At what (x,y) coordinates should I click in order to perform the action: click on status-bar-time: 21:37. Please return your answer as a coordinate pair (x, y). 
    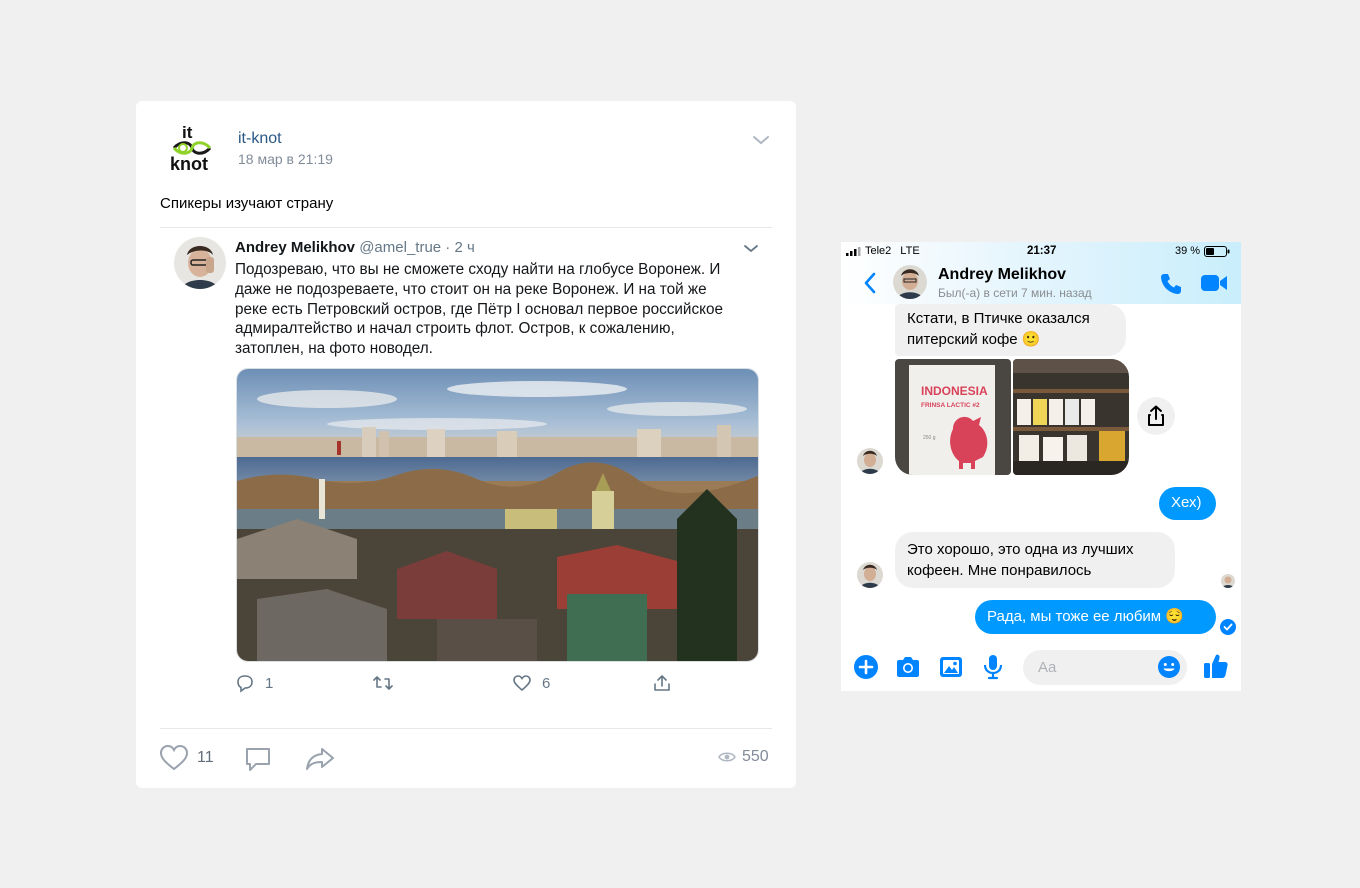
    Looking at the image, I should click on (1042, 251).